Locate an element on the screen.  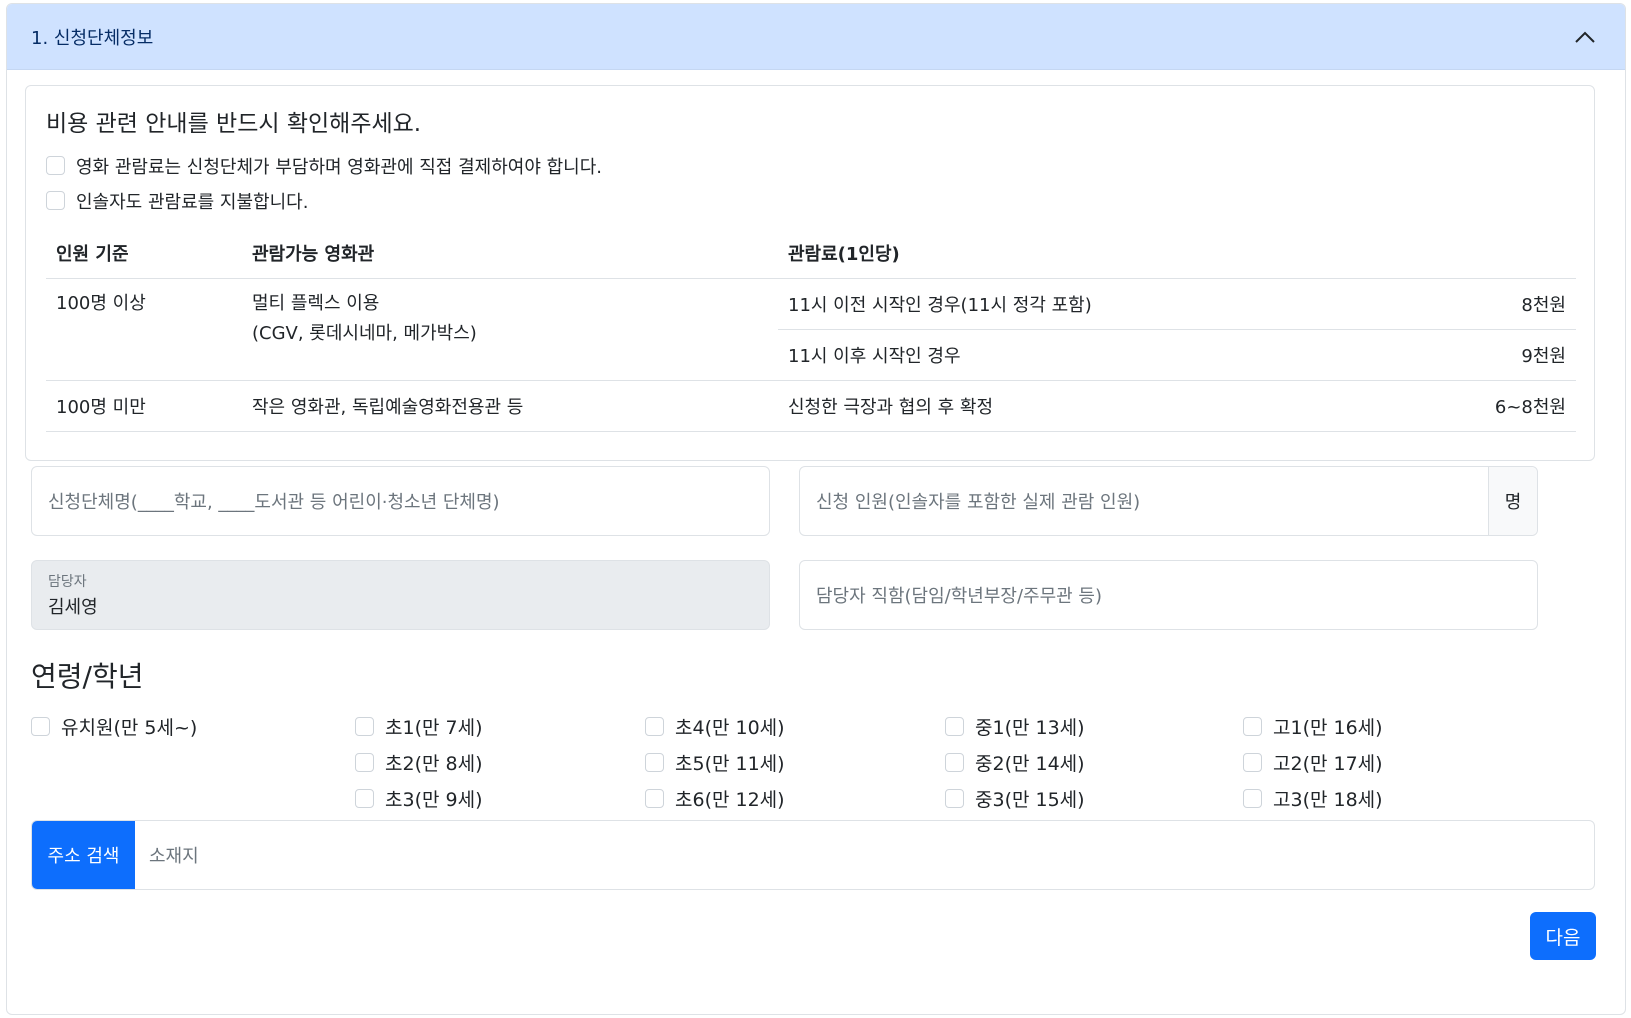
table-cell-price: 6~8천원 is located at coordinates (1501, 406).